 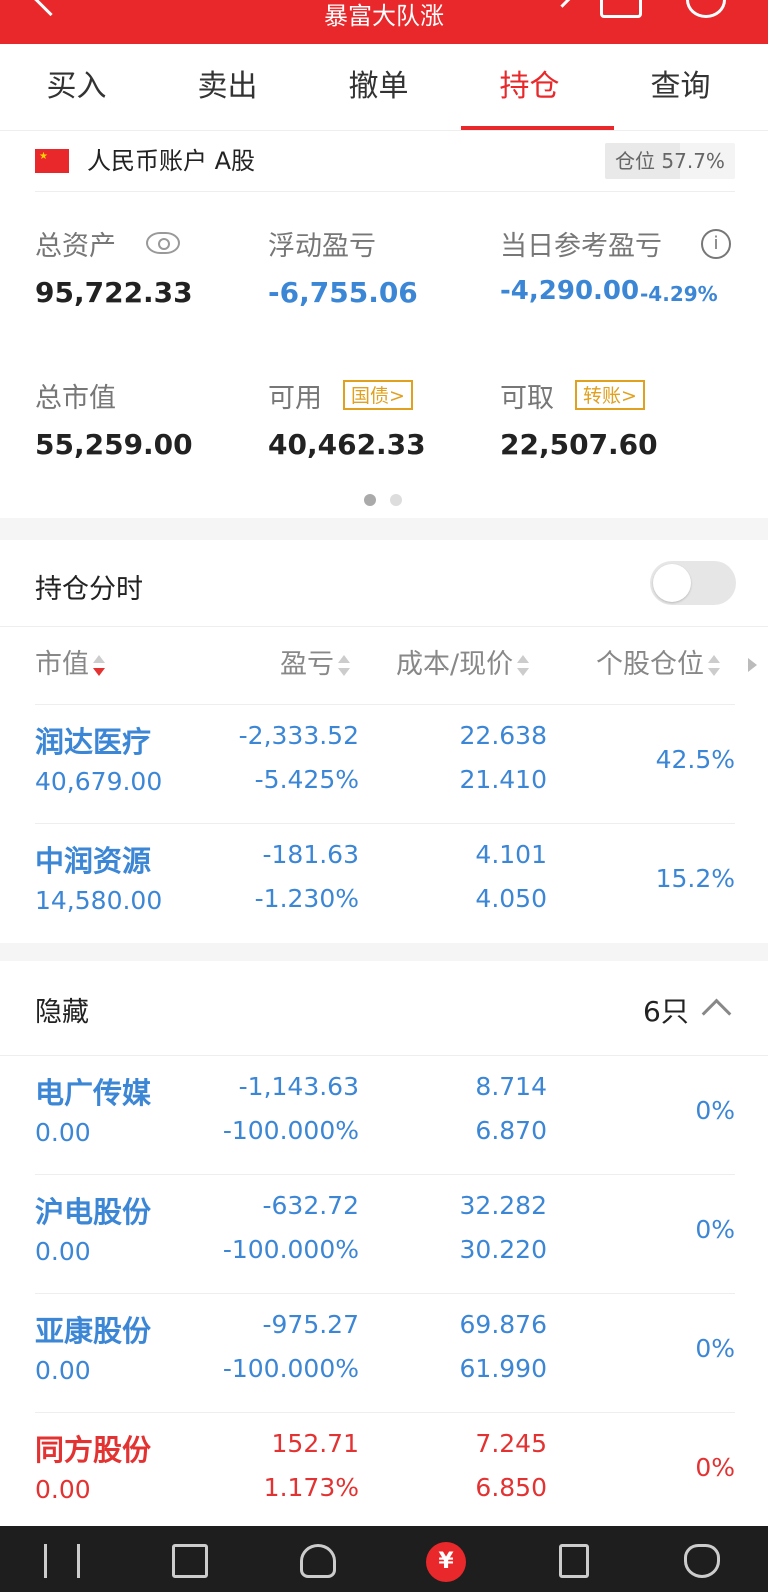 I want to click on day-pl-pct: -4.29%, so click(x=679, y=294).